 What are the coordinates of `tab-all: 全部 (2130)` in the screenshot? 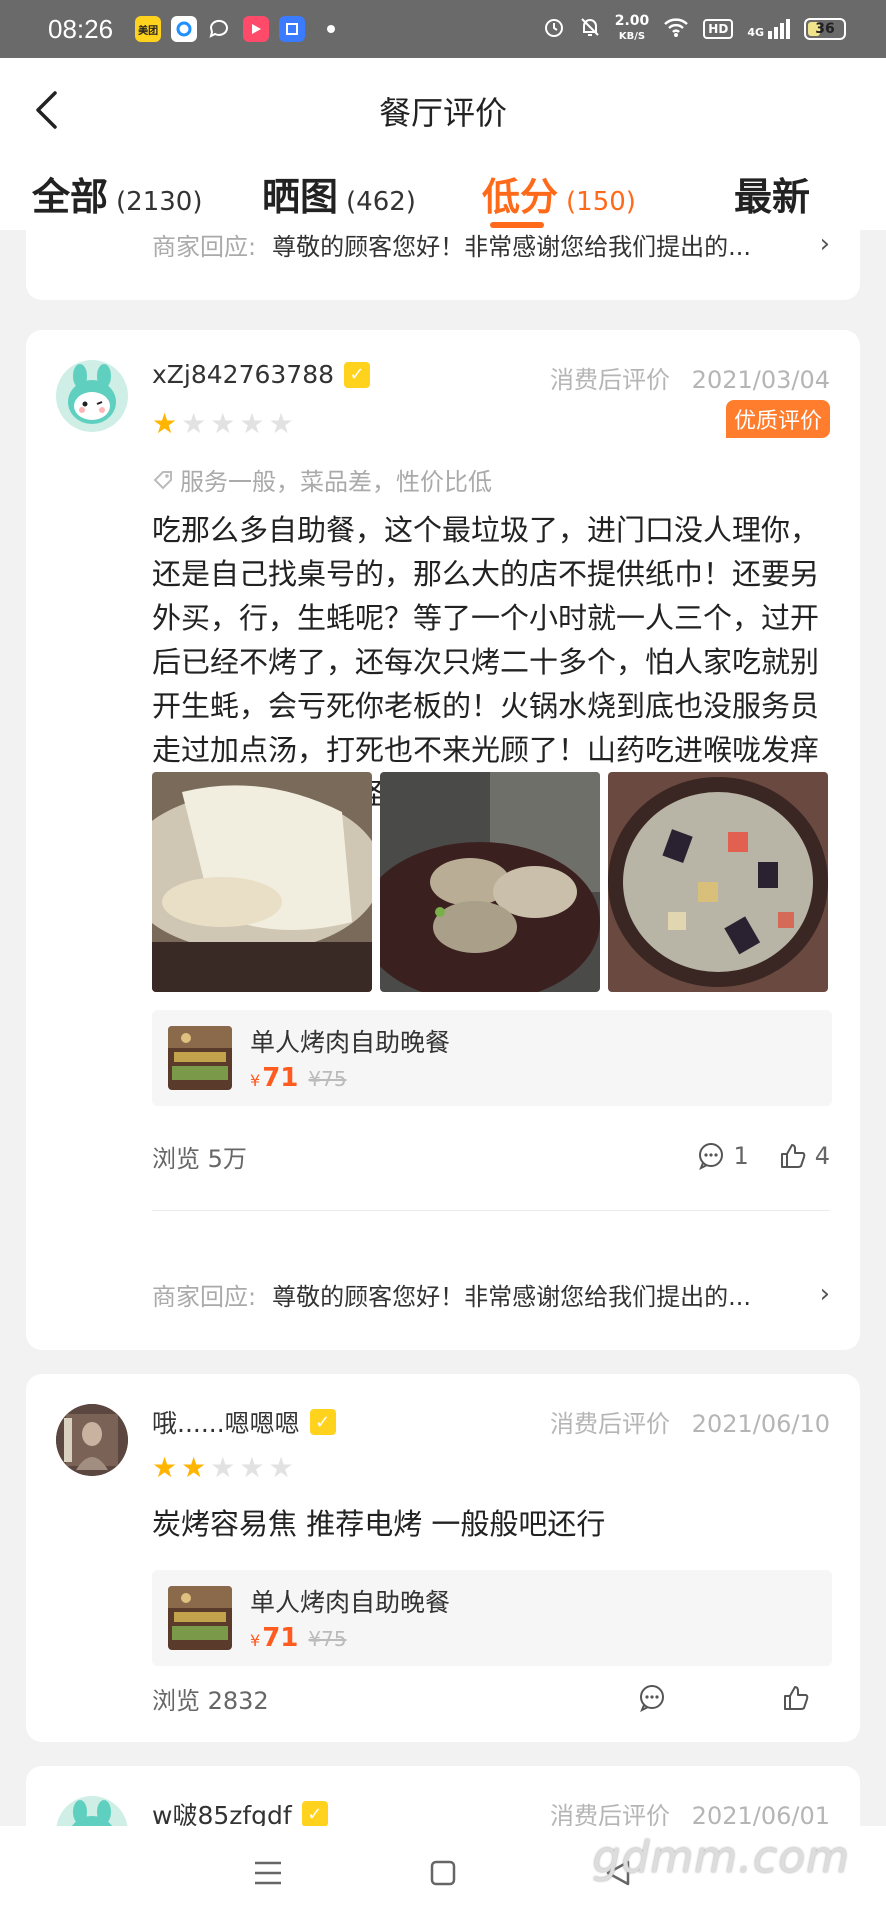 It's located at (117, 193).